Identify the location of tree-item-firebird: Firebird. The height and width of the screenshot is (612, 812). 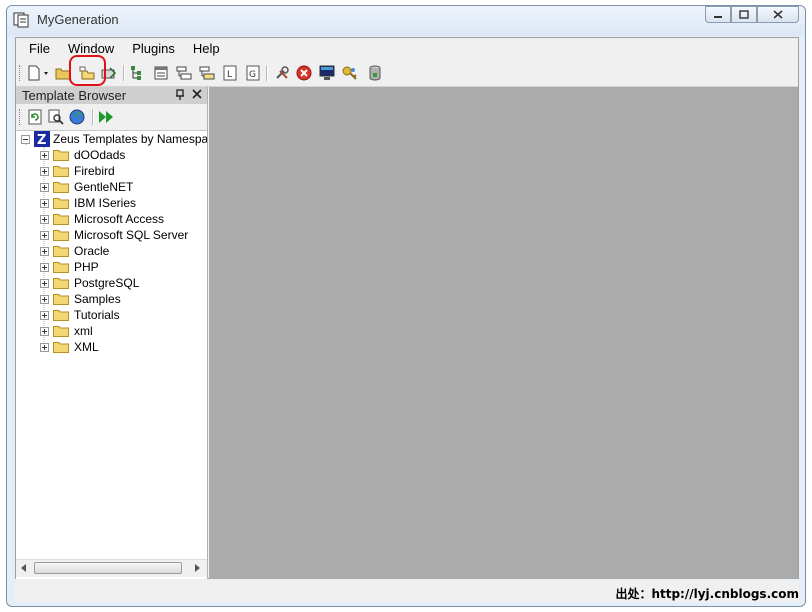
(77, 171).